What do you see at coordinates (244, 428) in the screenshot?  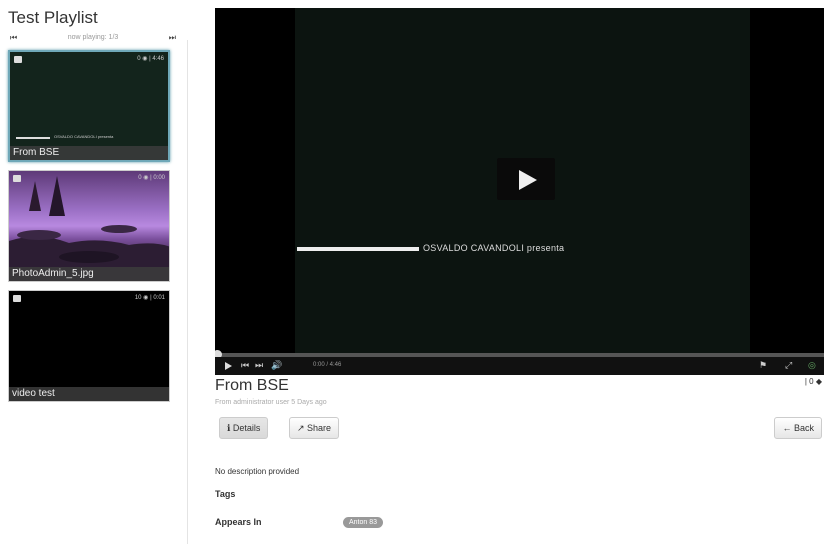 I see `details-button: ℹ Details` at bounding box center [244, 428].